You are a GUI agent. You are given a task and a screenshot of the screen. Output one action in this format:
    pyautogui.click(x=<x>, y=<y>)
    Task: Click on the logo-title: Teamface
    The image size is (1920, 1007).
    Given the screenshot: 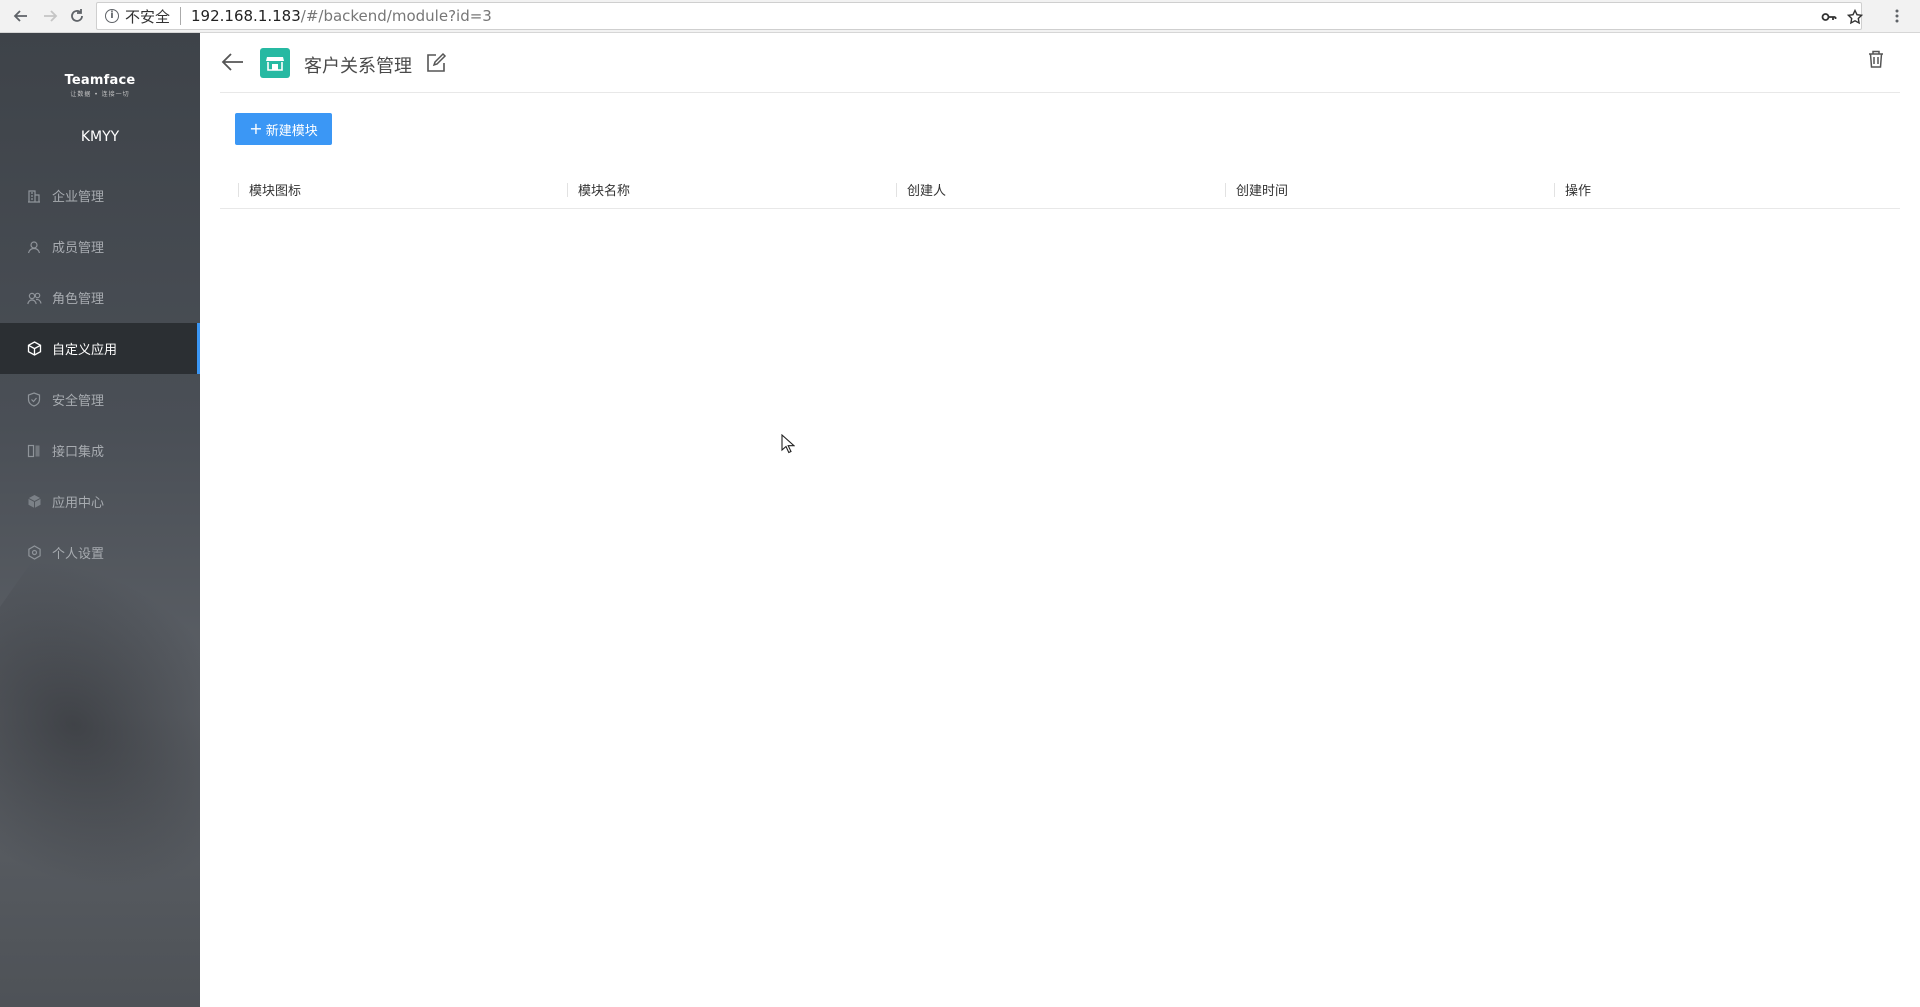 What is the action you would take?
    pyautogui.click(x=100, y=80)
    